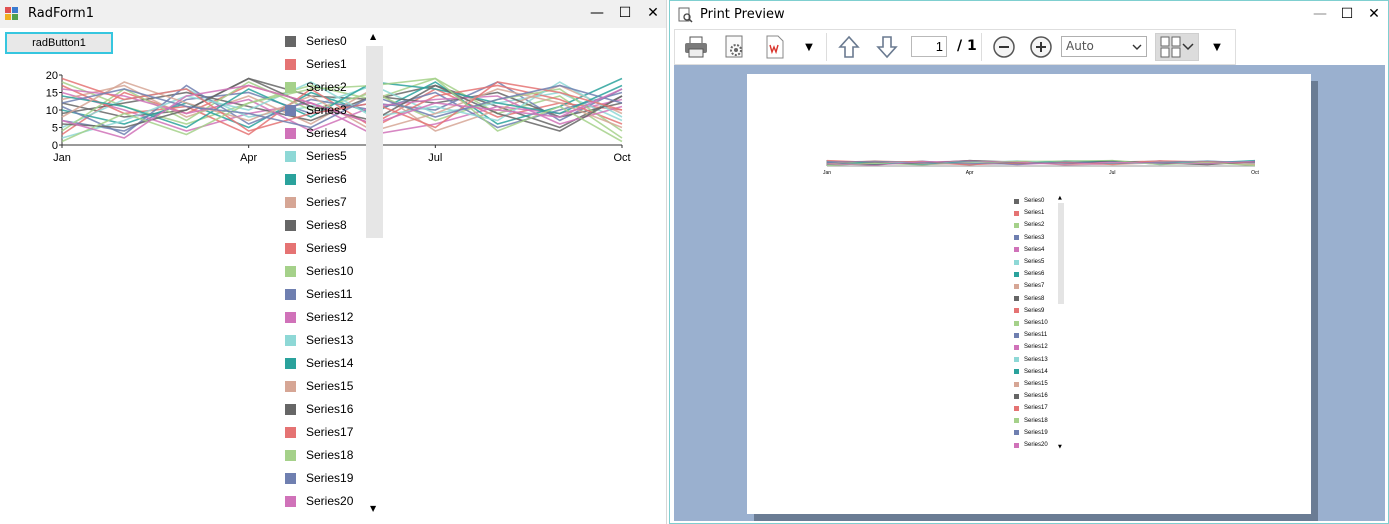  Describe the element at coordinates (326, 179) in the screenshot. I see `legend-label: Series6` at that location.